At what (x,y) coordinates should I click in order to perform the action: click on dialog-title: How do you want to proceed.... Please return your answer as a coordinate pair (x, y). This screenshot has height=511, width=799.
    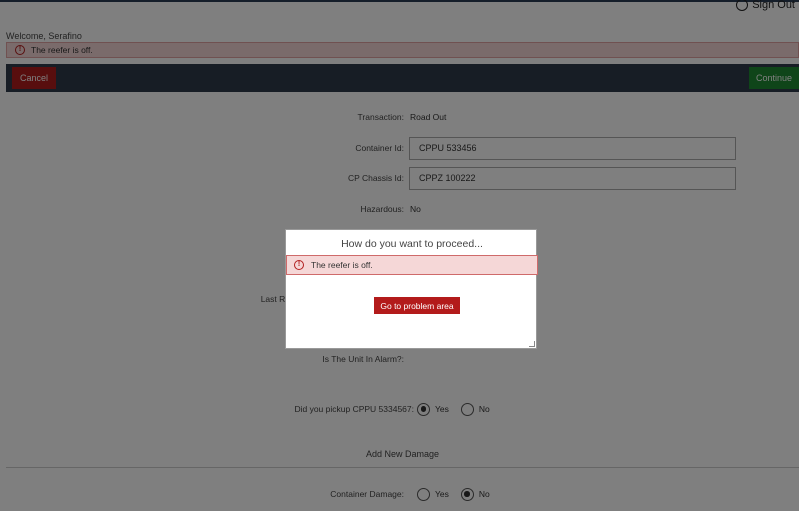
    Looking at the image, I should click on (412, 244).